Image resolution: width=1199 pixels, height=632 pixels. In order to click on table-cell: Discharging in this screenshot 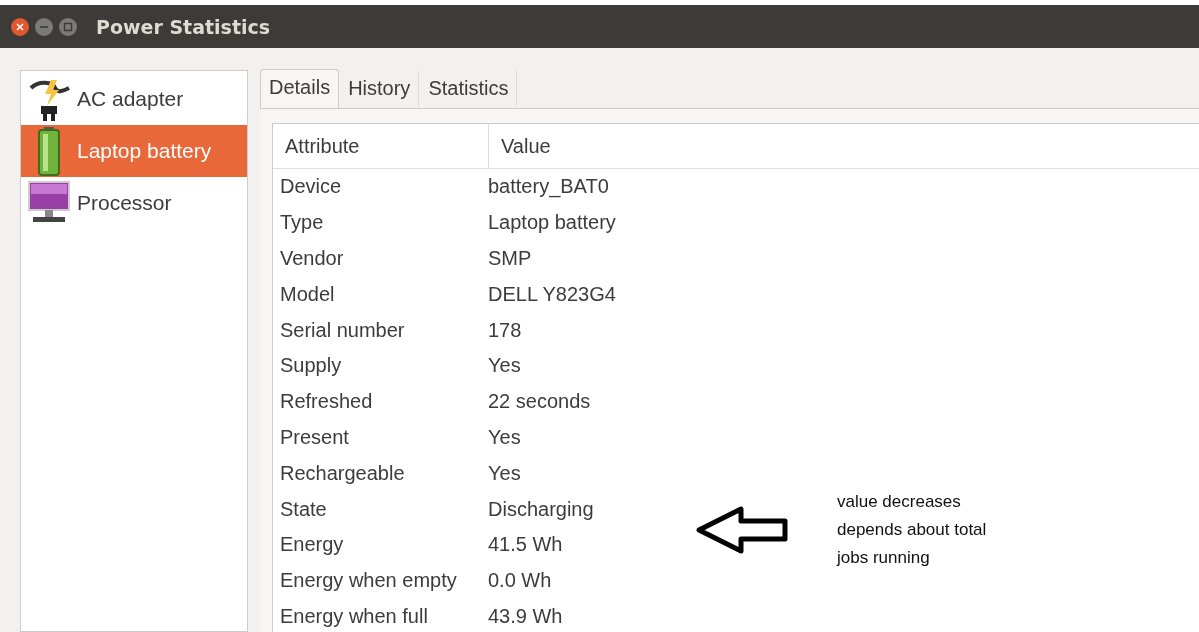, I will do `click(541, 509)`.